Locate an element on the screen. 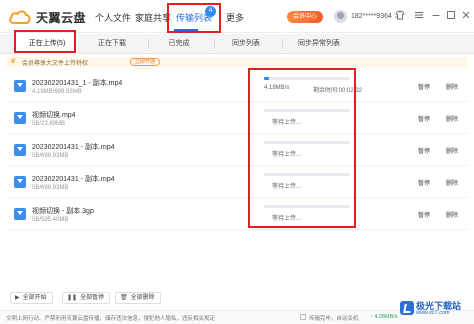 Image resolution: width=474 pixels, height=324 pixels. tab-uploading: 正在上传(5) is located at coordinates (47, 44).